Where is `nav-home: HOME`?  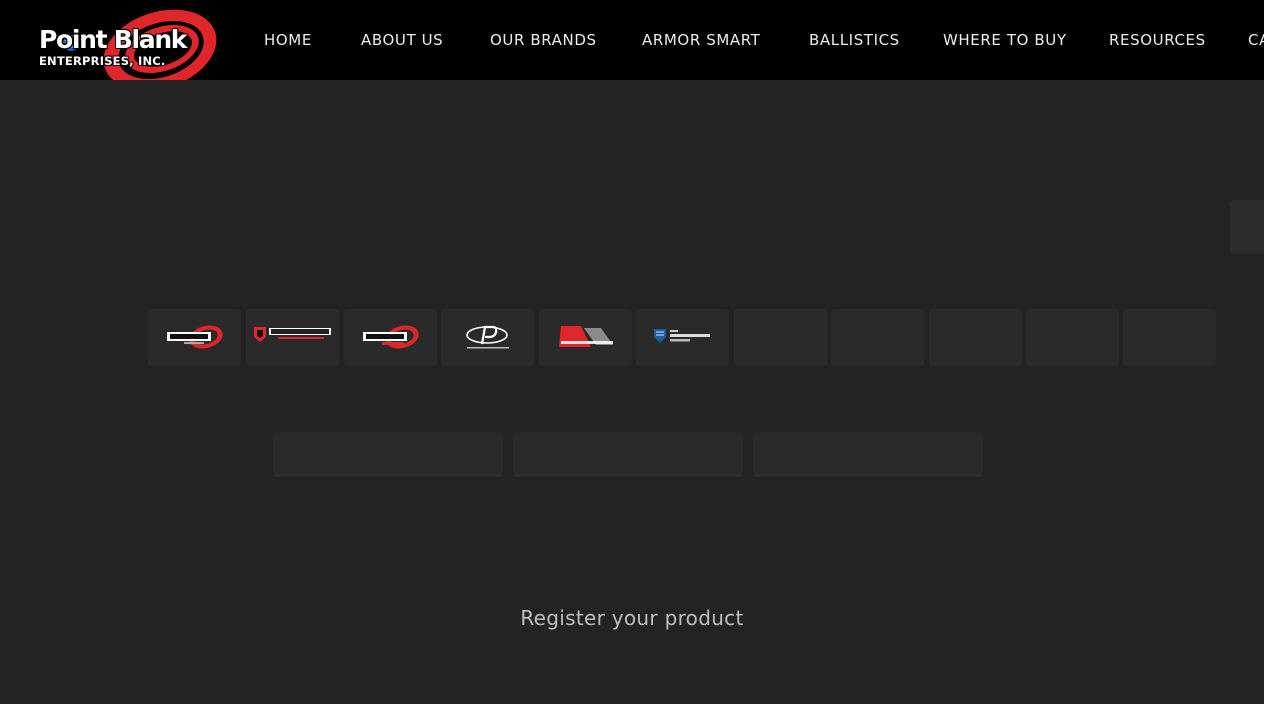 nav-home: HOME is located at coordinates (288, 40).